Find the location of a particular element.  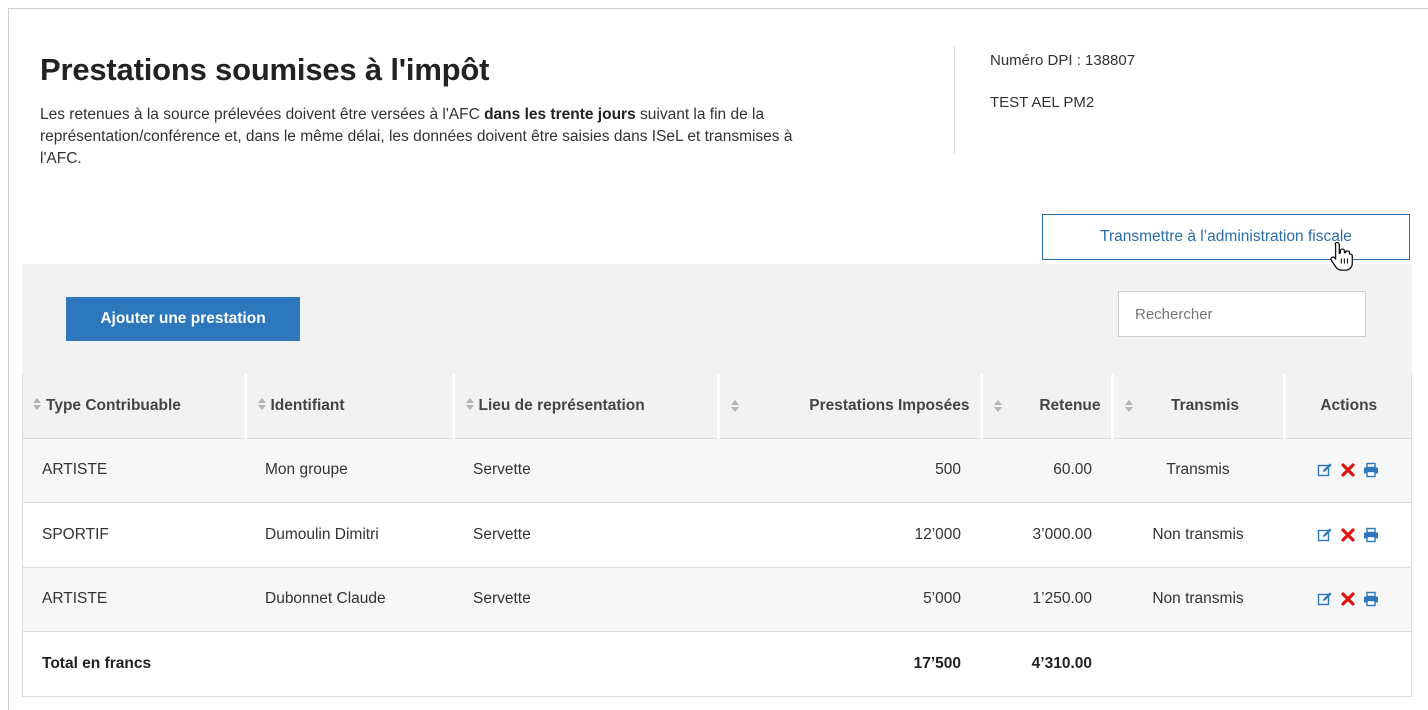

header-divider is located at coordinates (954, 100).